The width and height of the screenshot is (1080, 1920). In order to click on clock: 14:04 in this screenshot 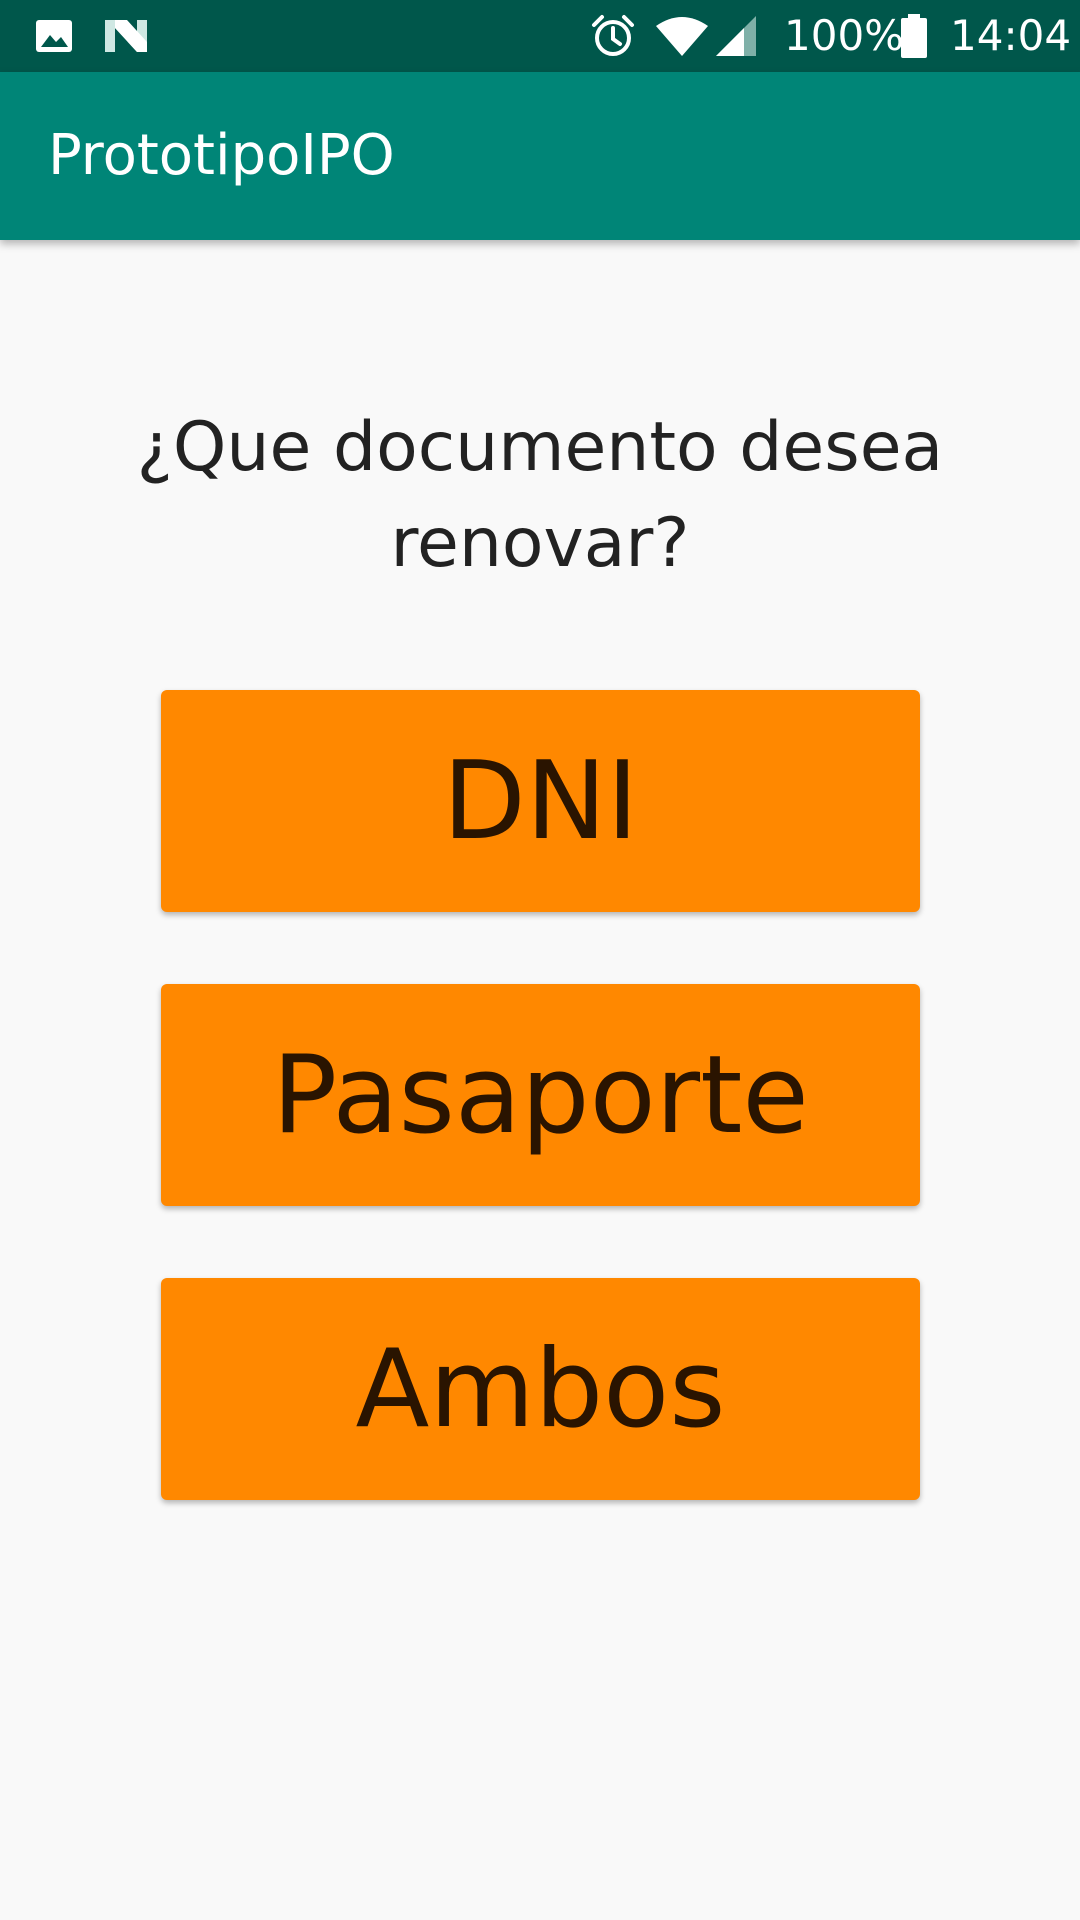, I will do `click(1011, 35)`.